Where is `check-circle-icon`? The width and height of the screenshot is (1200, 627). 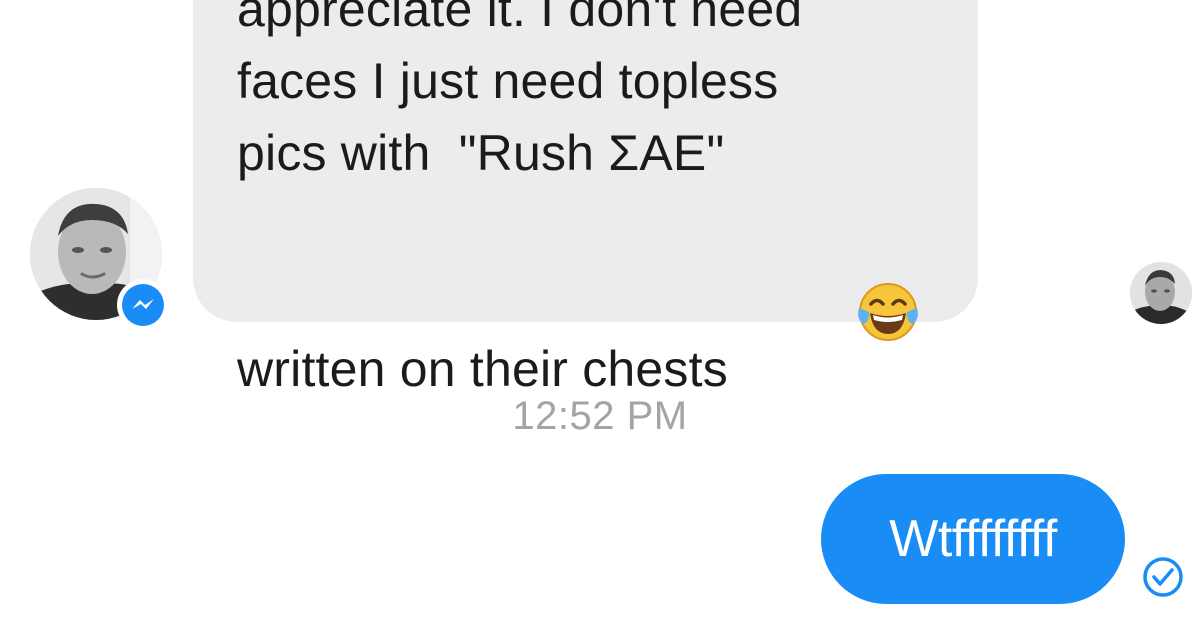 check-circle-icon is located at coordinates (1163, 577).